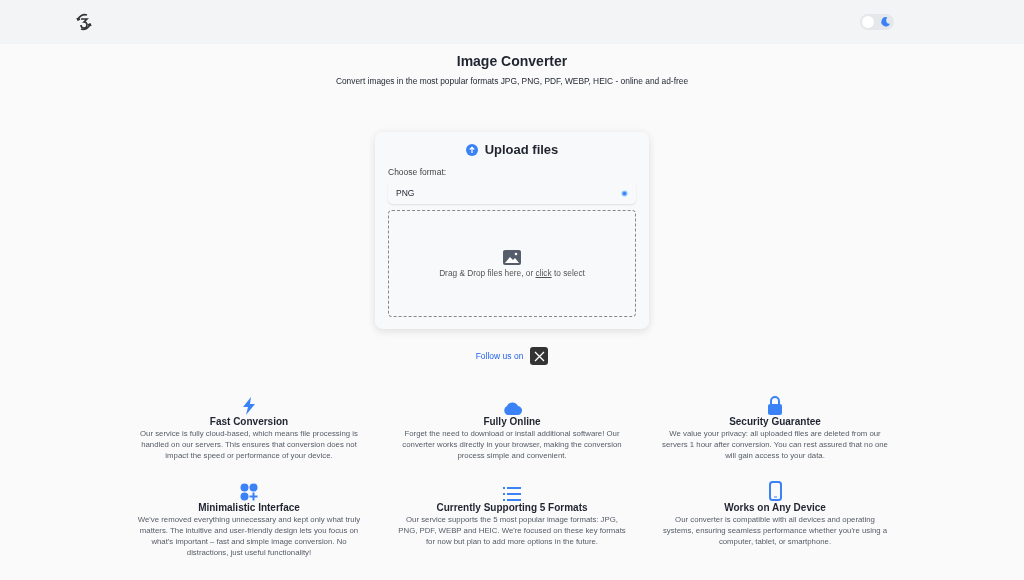 This screenshot has height=580, width=1024. I want to click on image-icon, so click(512, 257).